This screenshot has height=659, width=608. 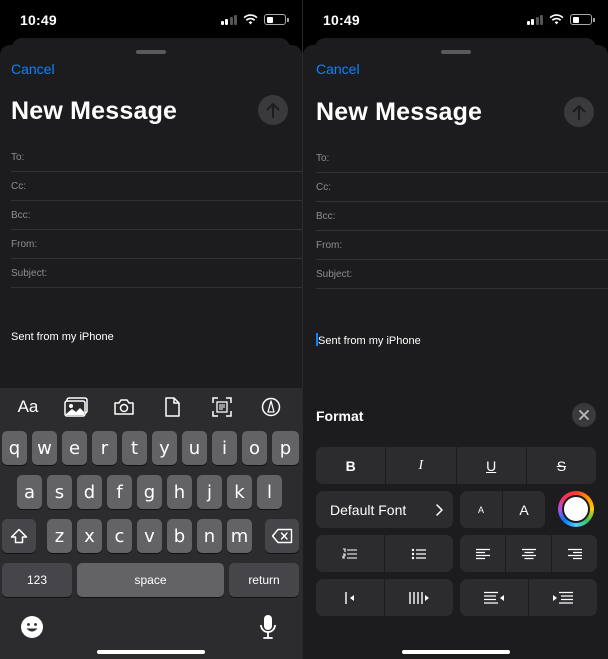 I want to click on key-f: f, so click(x=119, y=492).